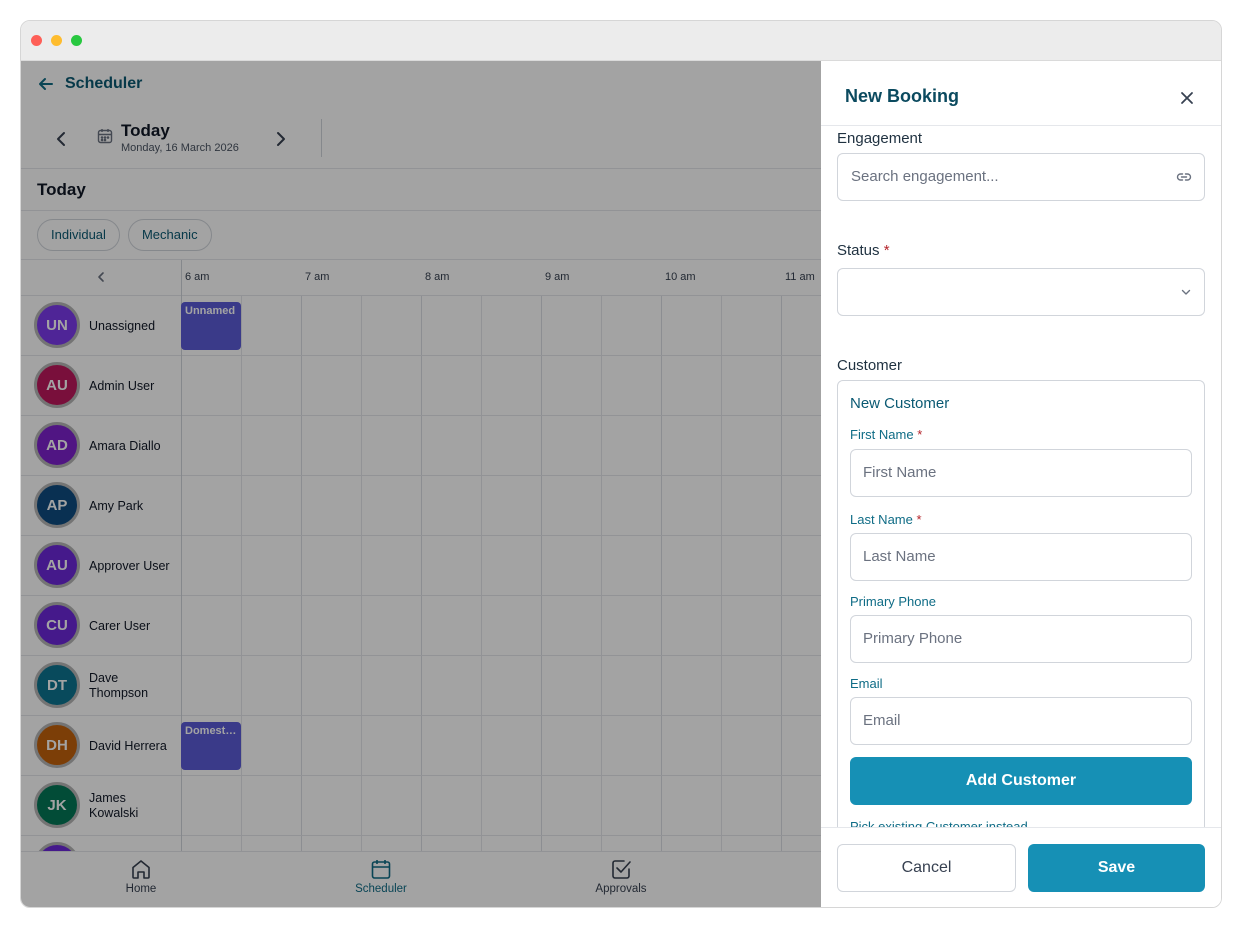 This screenshot has height=928, width=1242. Describe the element at coordinates (1186, 292) in the screenshot. I see `chevron-down-icon` at that location.